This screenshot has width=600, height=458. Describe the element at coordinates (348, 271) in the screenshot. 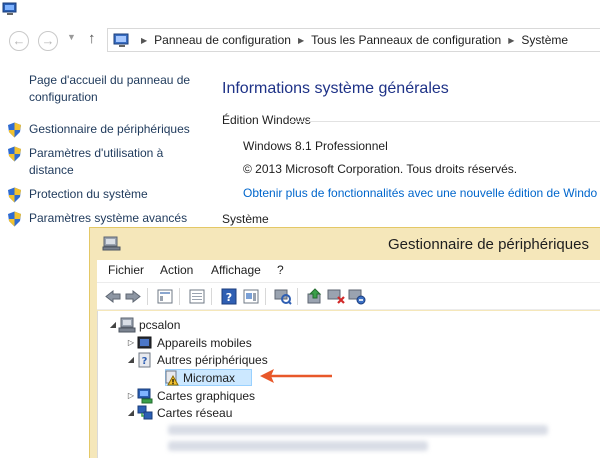

I see `menu-bar: Fichier Action Affichage ?` at that location.